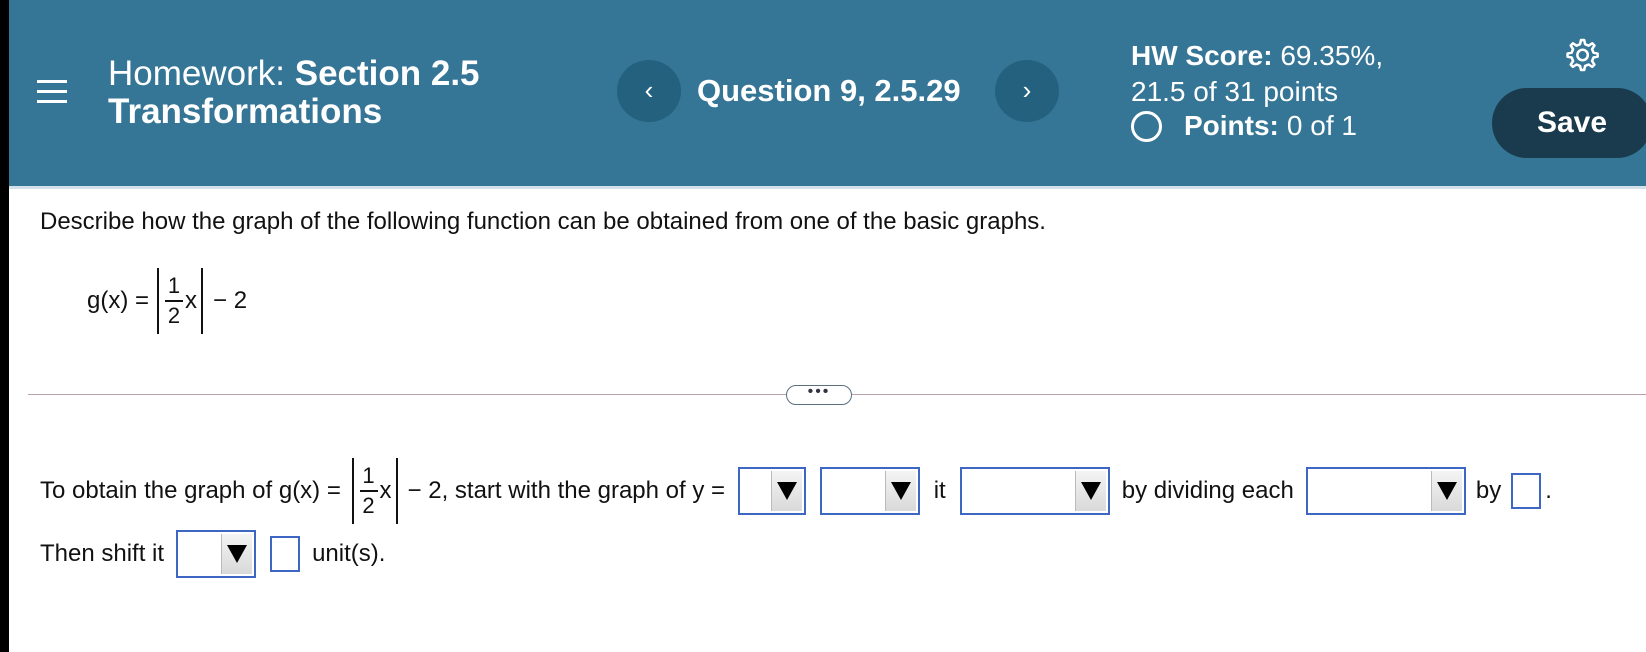  Describe the element at coordinates (1257, 74) in the screenshot. I see `hw-score: HW Score: 69.35%, 21.5 of 31 points` at that location.